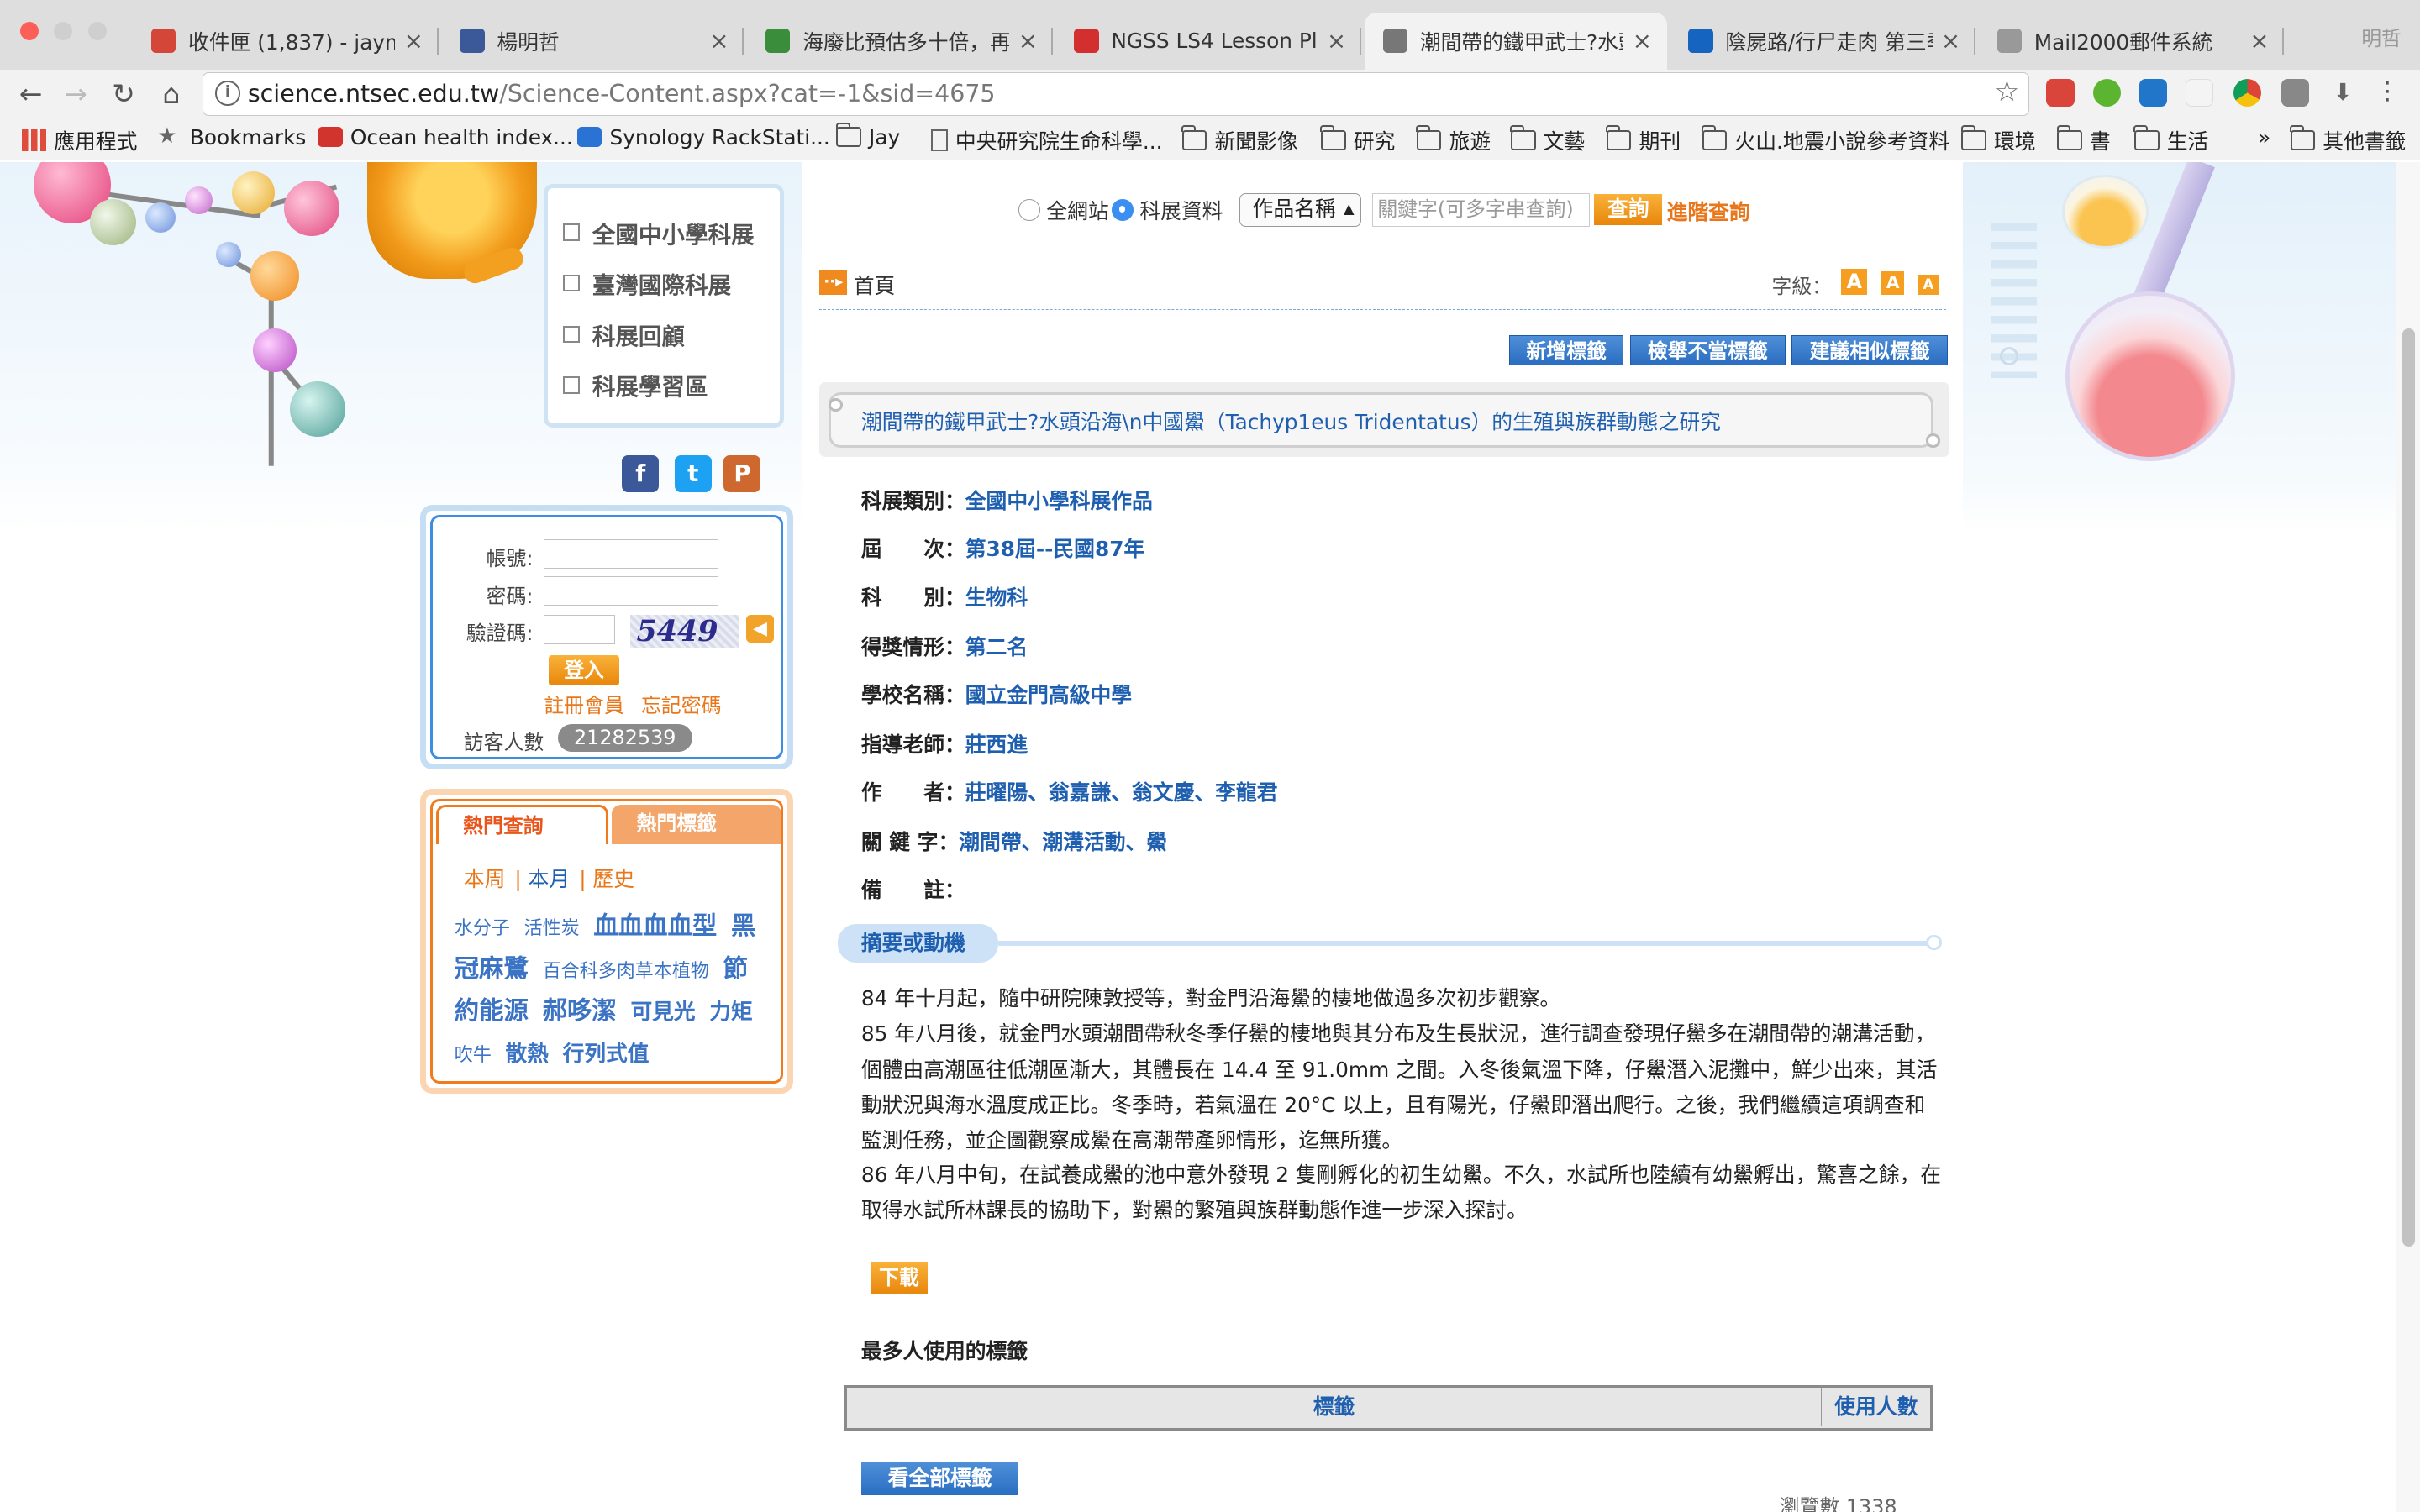 This screenshot has width=2420, height=1512. Describe the element at coordinates (1029, 209) in the screenshot. I see `scope-all-radio` at that location.